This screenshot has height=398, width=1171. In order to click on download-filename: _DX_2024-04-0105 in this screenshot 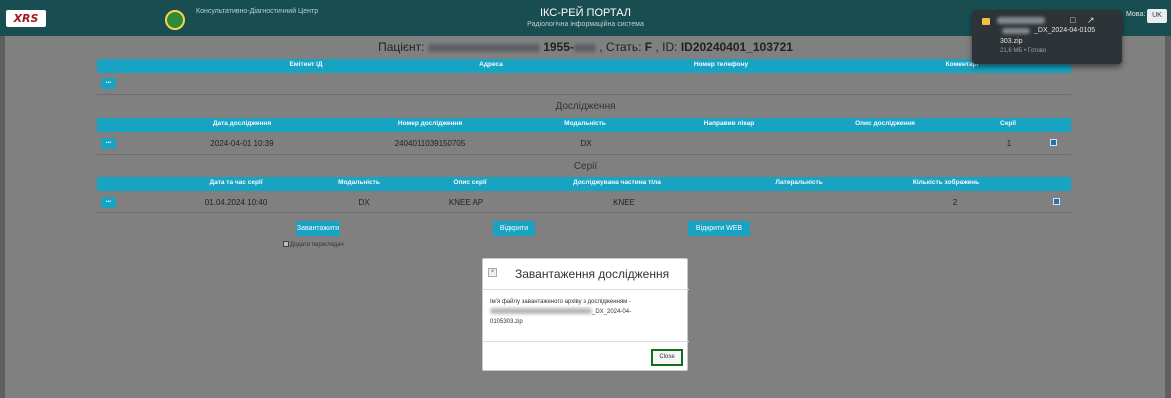, I will do `click(1064, 30)`.